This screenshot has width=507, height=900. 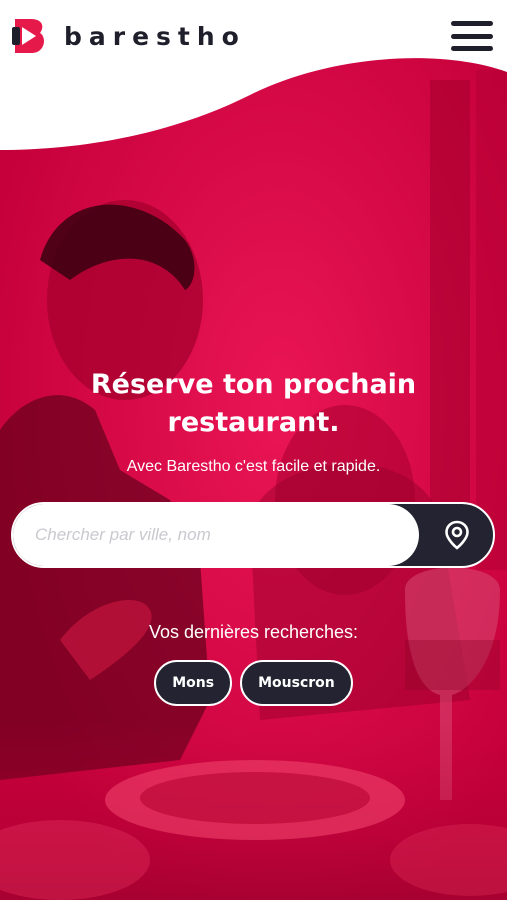 What do you see at coordinates (216, 535) in the screenshot?
I see `search-input` at bounding box center [216, 535].